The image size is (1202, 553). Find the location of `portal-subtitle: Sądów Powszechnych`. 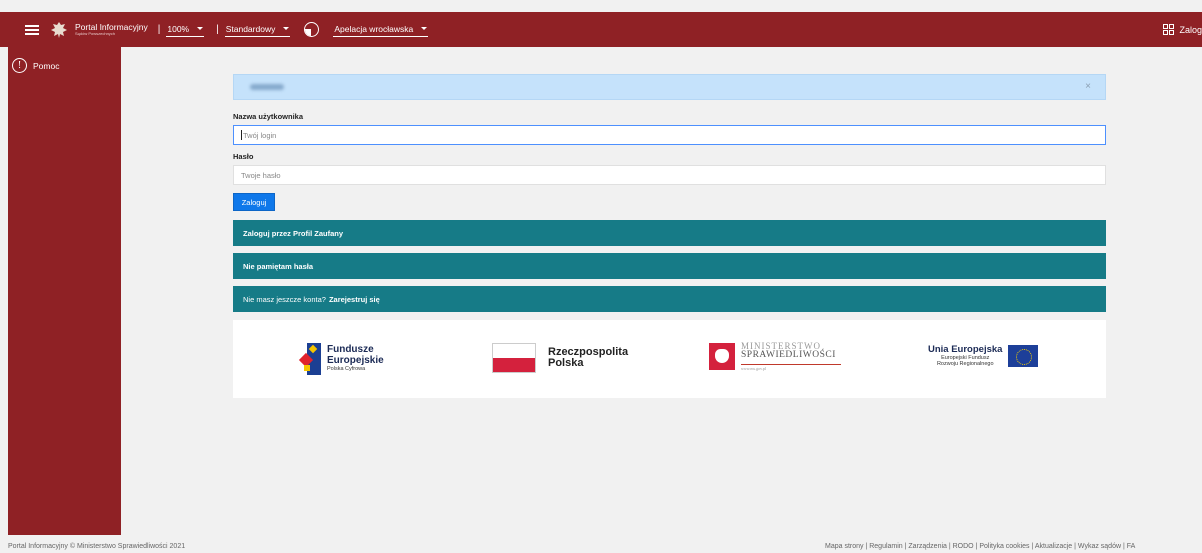

portal-subtitle: Sądów Powszechnych is located at coordinates (95, 34).